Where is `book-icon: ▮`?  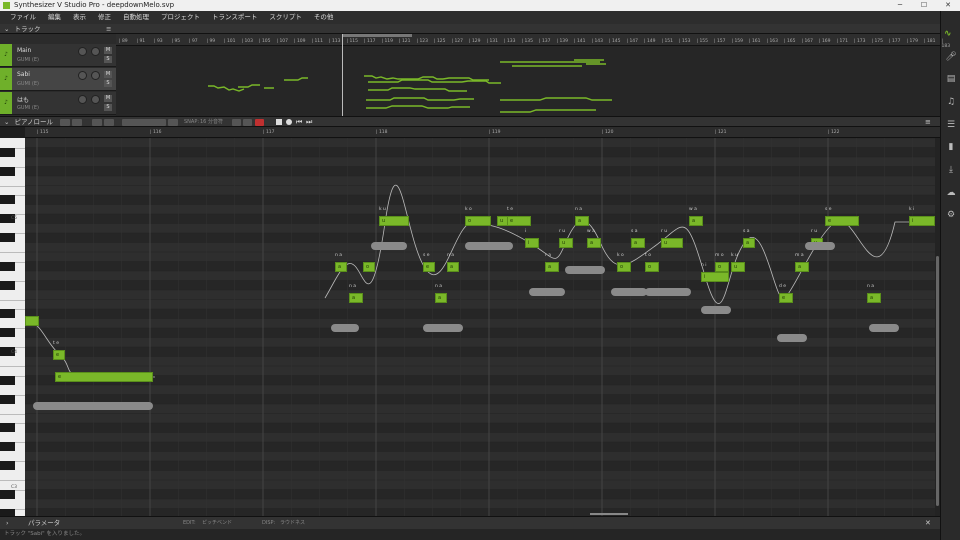
book-icon: ▮ is located at coordinates (951, 147).